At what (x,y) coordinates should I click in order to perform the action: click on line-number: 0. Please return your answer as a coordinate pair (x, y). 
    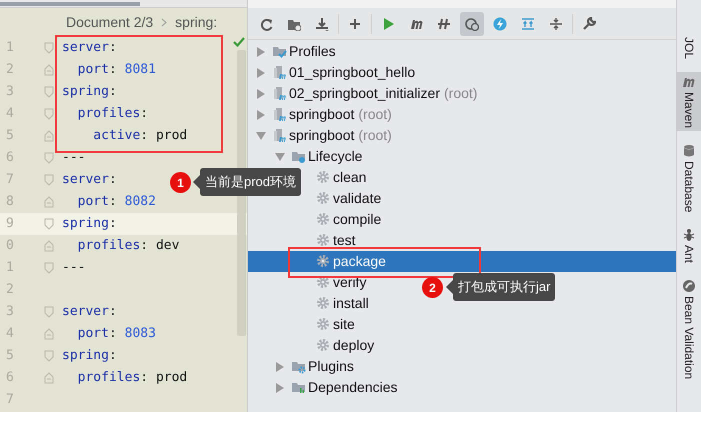
    Looking at the image, I should click on (10, 246).